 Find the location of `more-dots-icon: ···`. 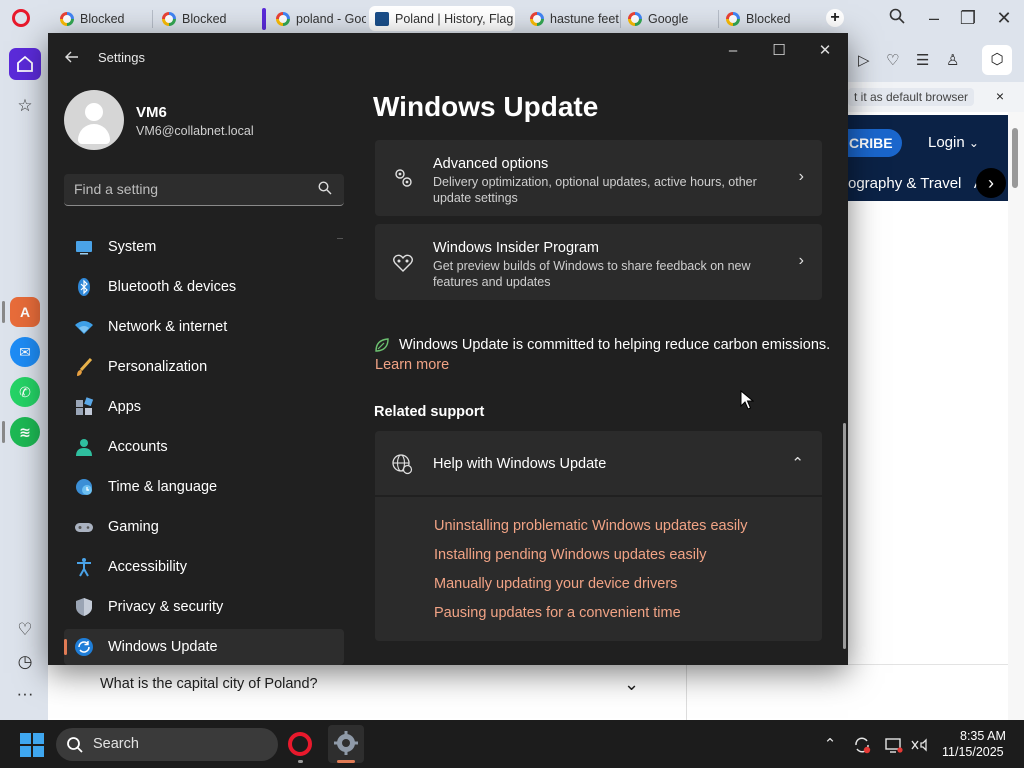

more-dots-icon: ··· is located at coordinates (25, 695).